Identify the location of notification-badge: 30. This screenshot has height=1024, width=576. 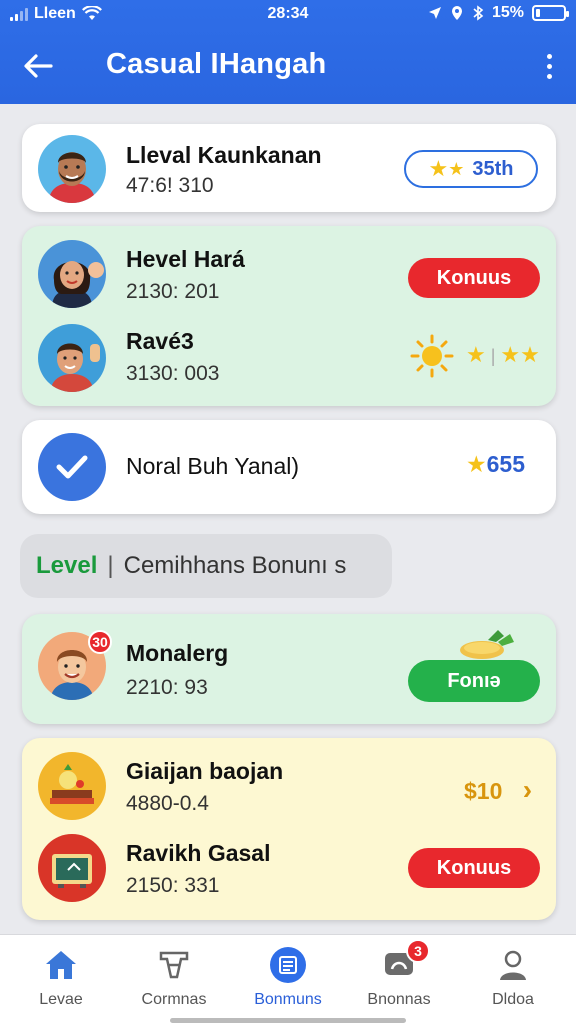
(100, 642).